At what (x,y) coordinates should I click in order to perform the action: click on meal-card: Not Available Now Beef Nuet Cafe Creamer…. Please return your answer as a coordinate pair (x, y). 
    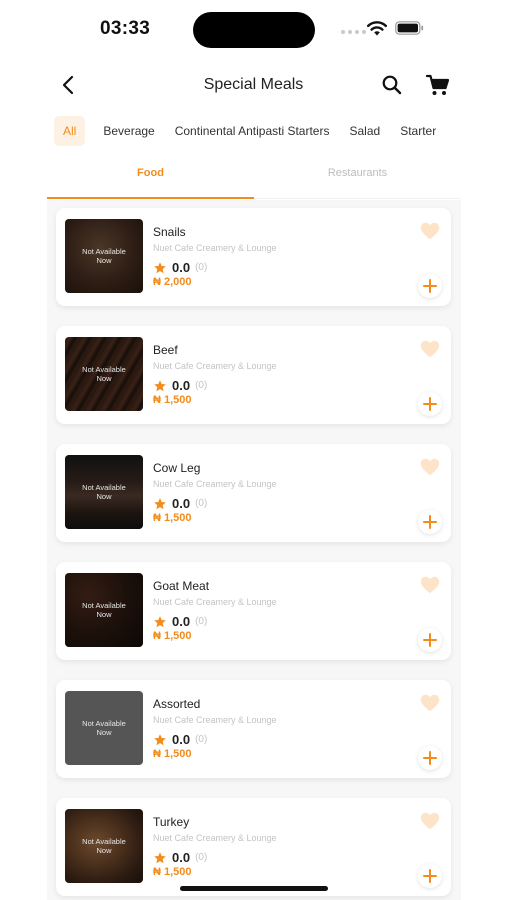
    Looking at the image, I should click on (253, 375).